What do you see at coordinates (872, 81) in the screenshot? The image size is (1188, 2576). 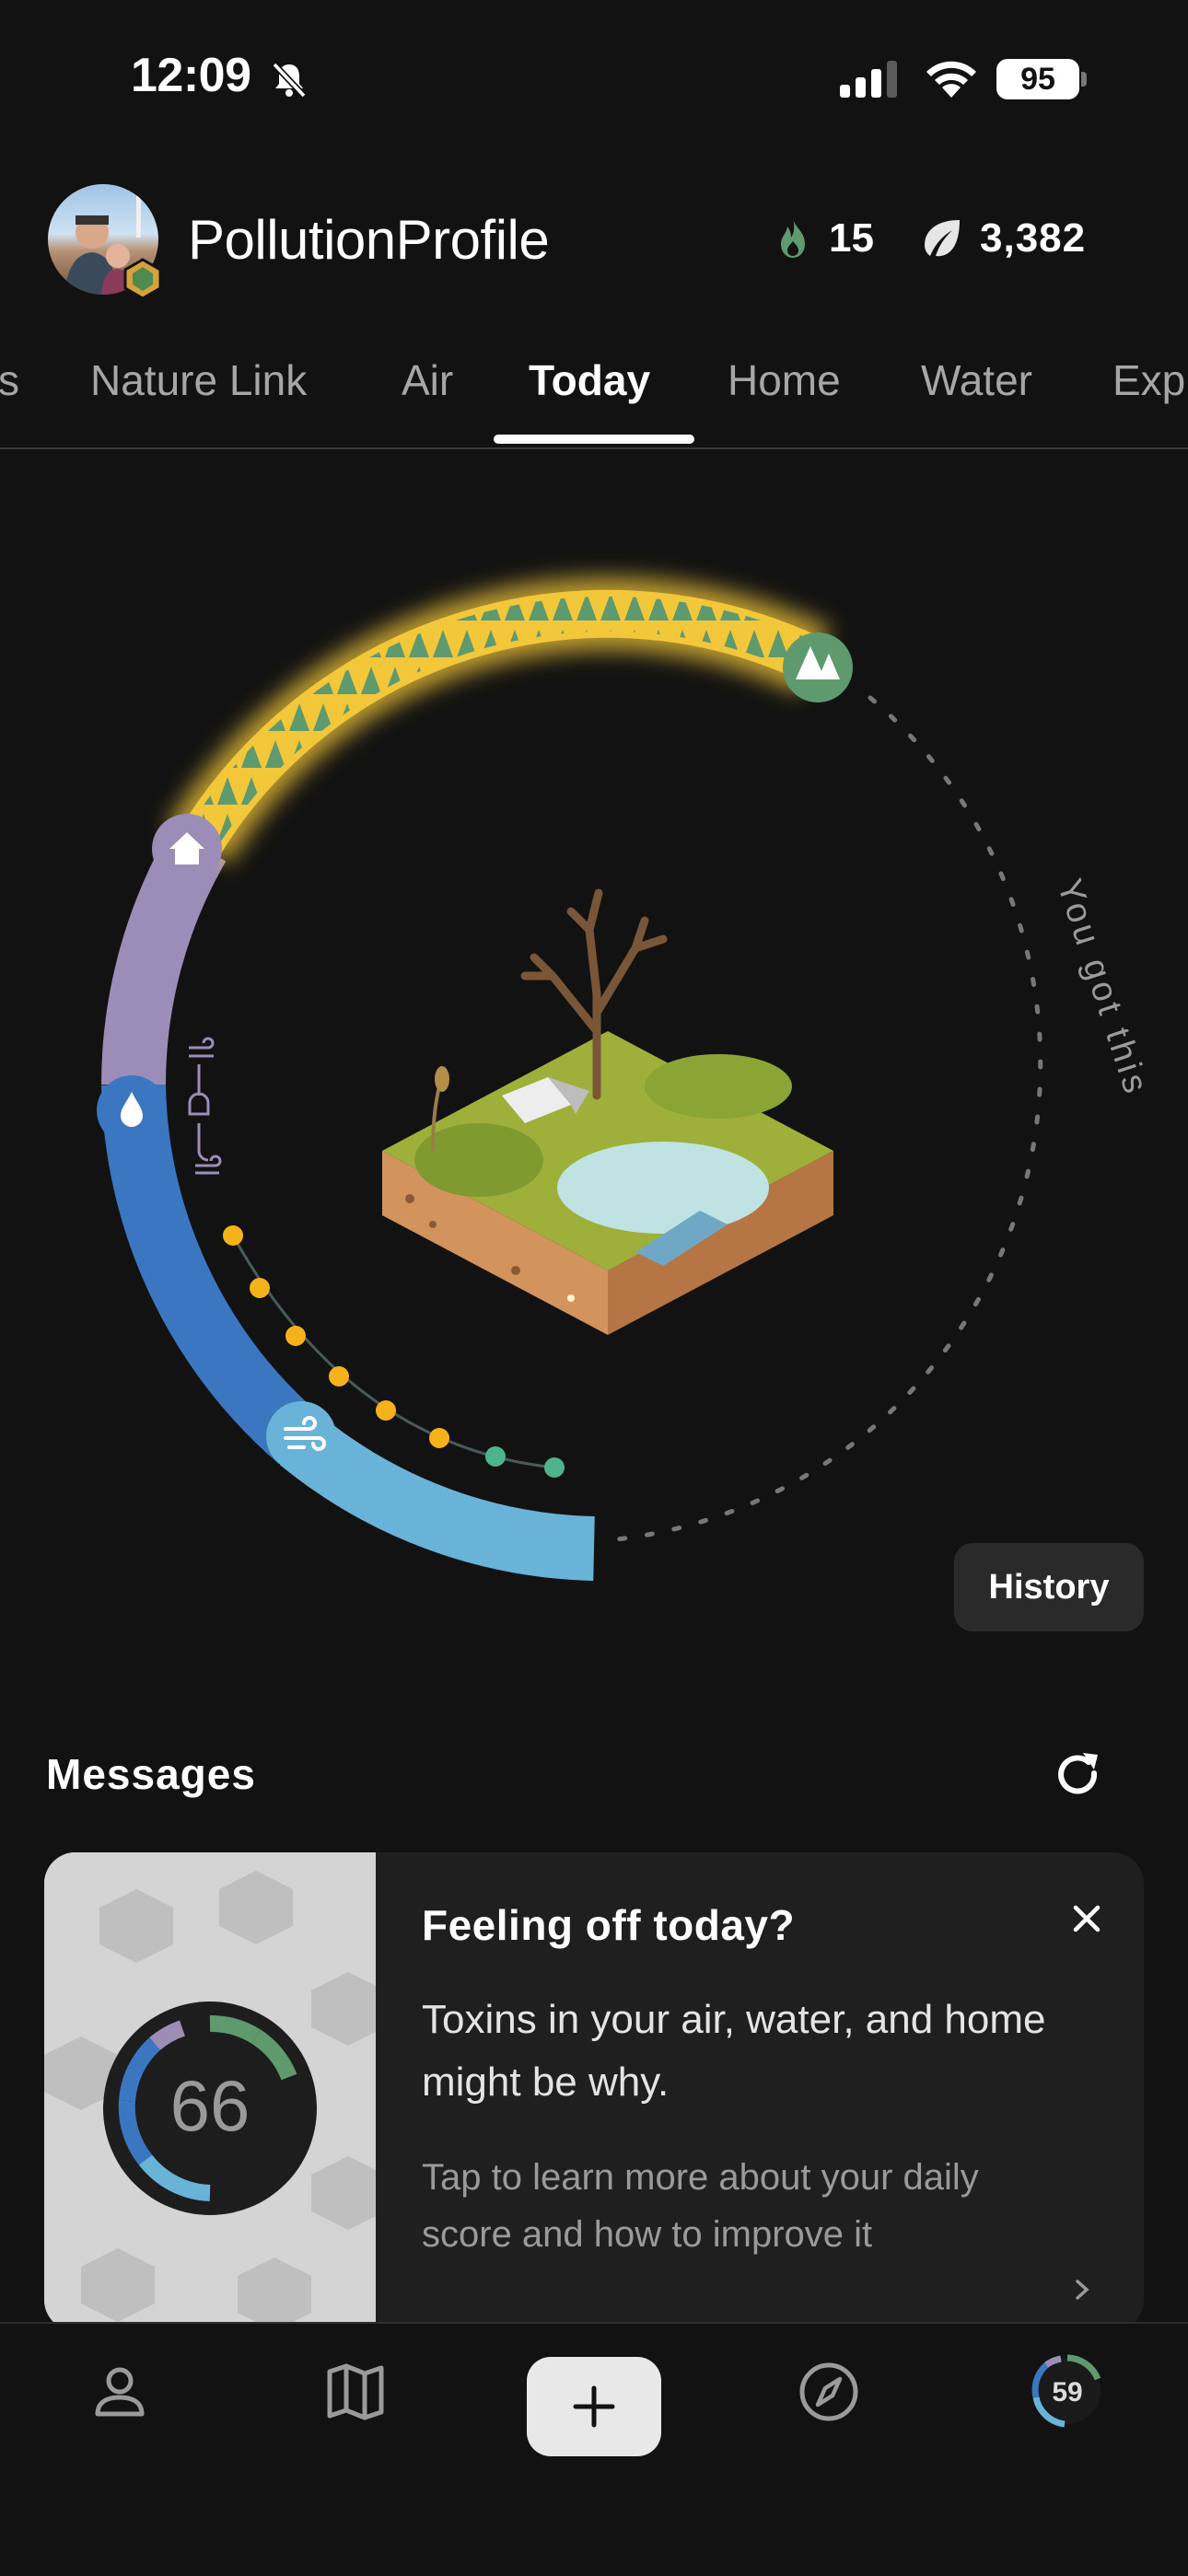 I see `cellular-signal-icon` at bounding box center [872, 81].